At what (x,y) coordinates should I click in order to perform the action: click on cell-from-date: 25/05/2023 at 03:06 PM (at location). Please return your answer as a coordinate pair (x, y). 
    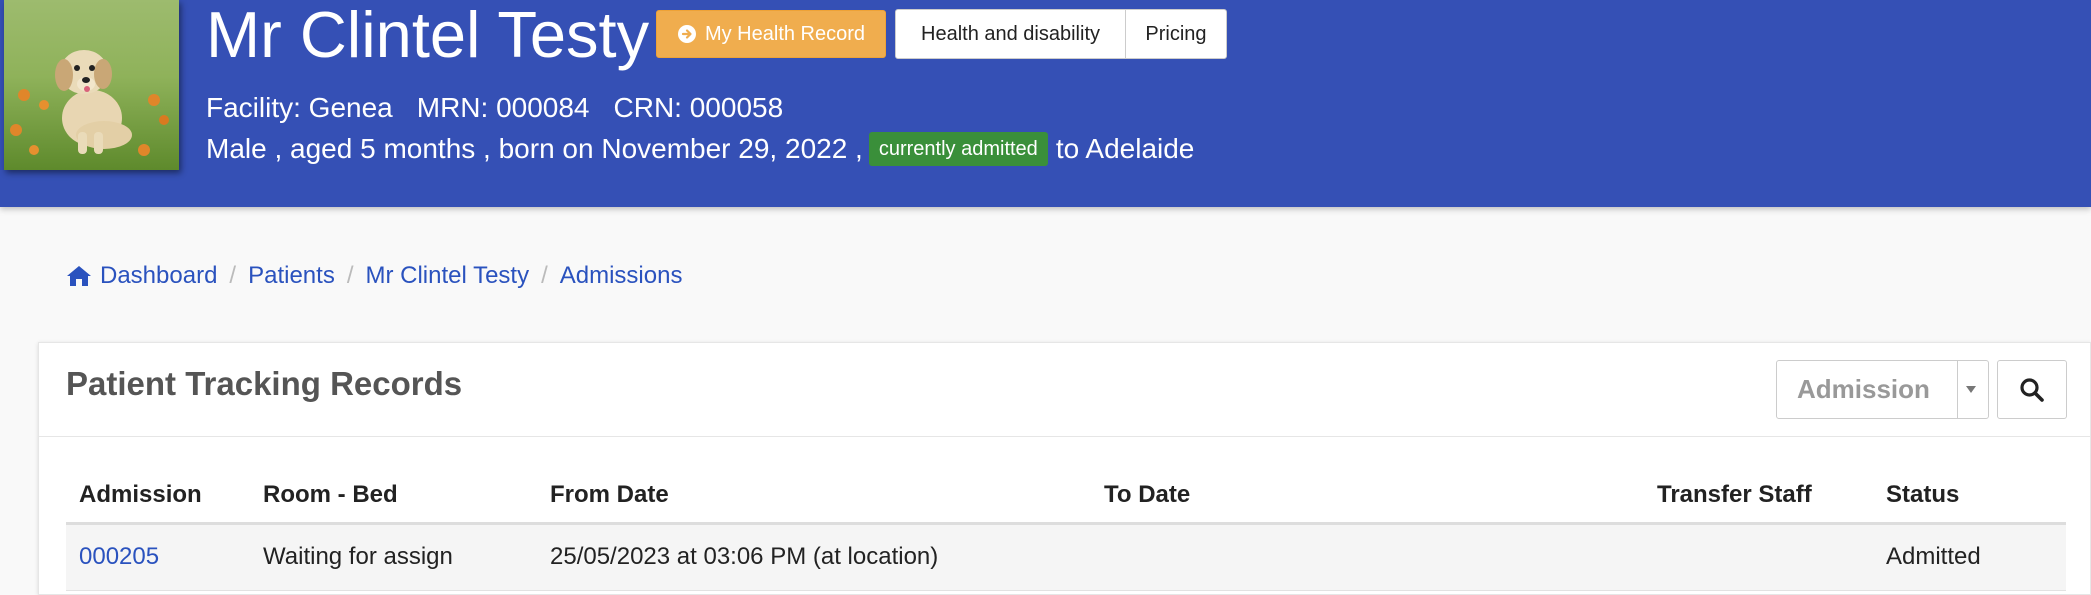
    Looking at the image, I should click on (814, 557).